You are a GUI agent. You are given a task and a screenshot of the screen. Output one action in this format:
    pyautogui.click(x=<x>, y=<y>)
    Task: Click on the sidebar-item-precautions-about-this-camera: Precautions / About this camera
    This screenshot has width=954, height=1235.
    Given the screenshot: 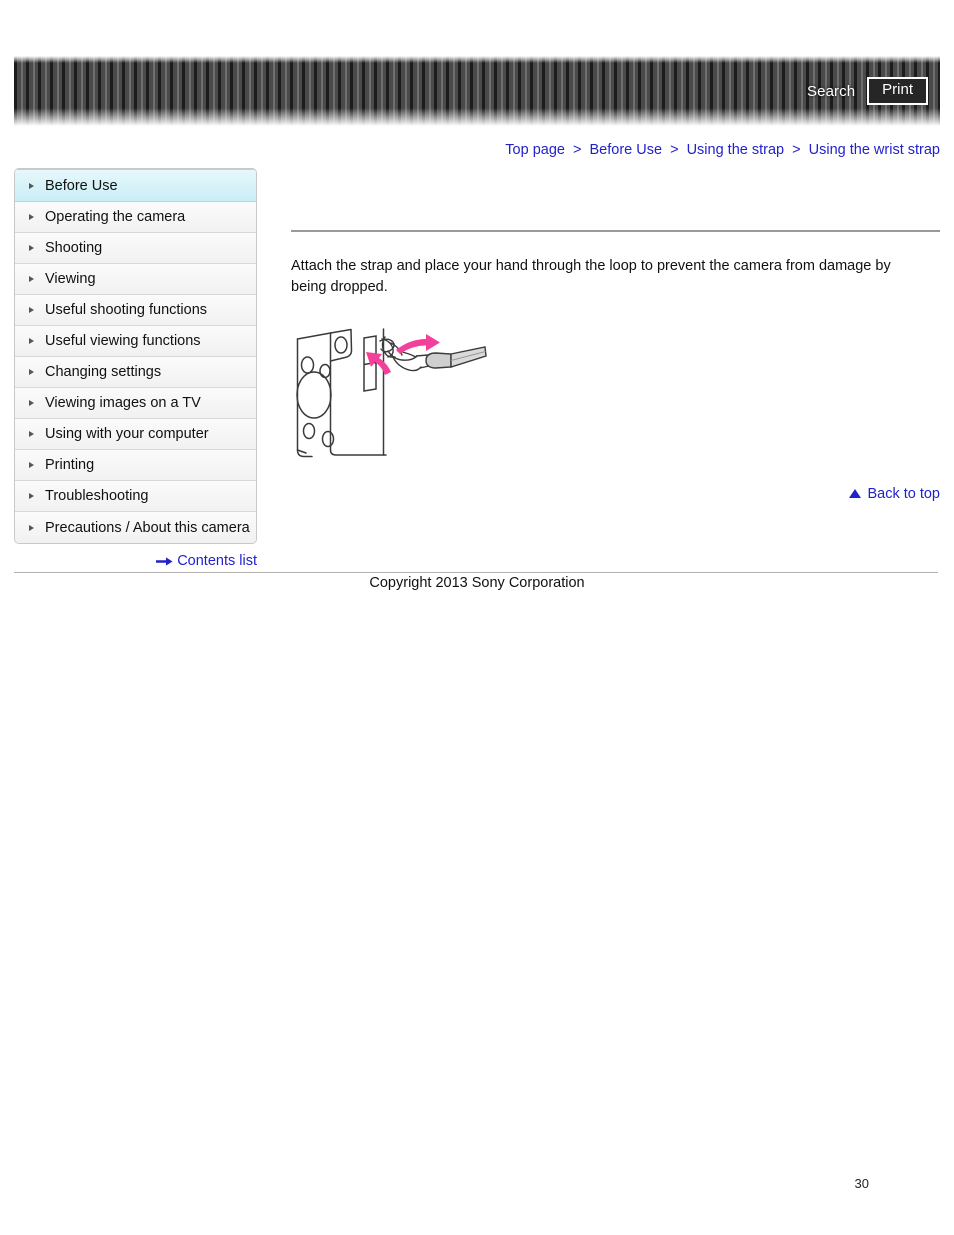 What is the action you would take?
    pyautogui.click(x=135, y=527)
    